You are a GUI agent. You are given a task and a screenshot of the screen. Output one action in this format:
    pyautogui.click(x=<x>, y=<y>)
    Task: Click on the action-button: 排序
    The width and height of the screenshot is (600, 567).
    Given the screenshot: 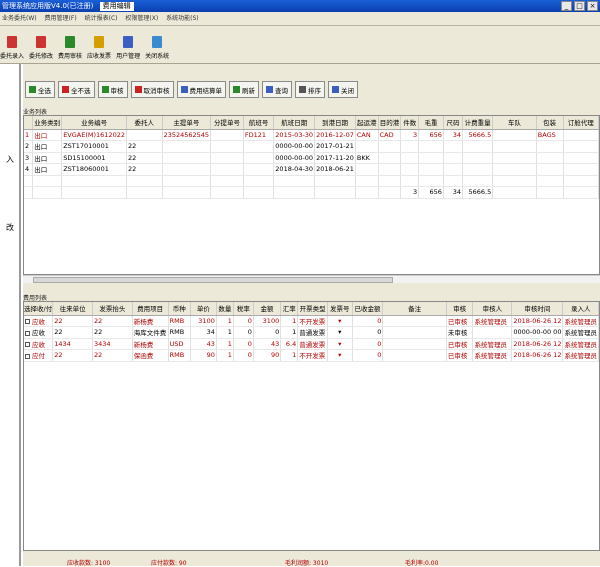 What is the action you would take?
    pyautogui.click(x=310, y=89)
    